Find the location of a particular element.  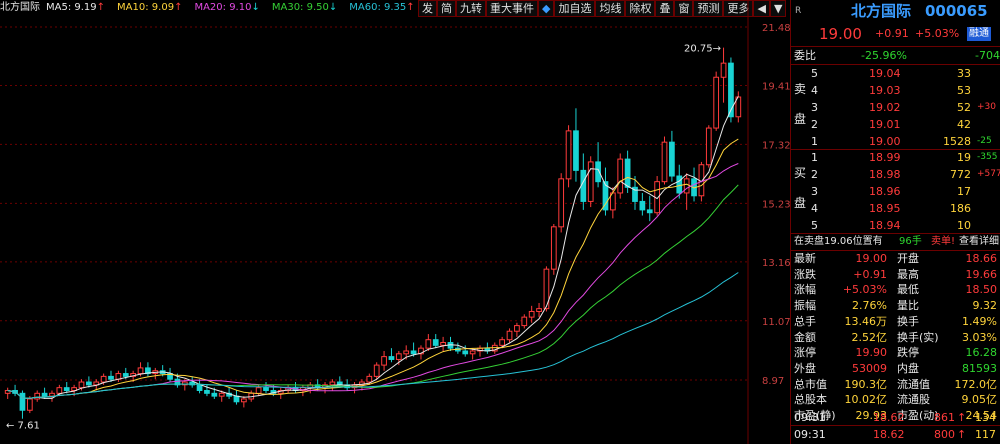

order-level: 2 19.01 42 is located at coordinates (895, 124).